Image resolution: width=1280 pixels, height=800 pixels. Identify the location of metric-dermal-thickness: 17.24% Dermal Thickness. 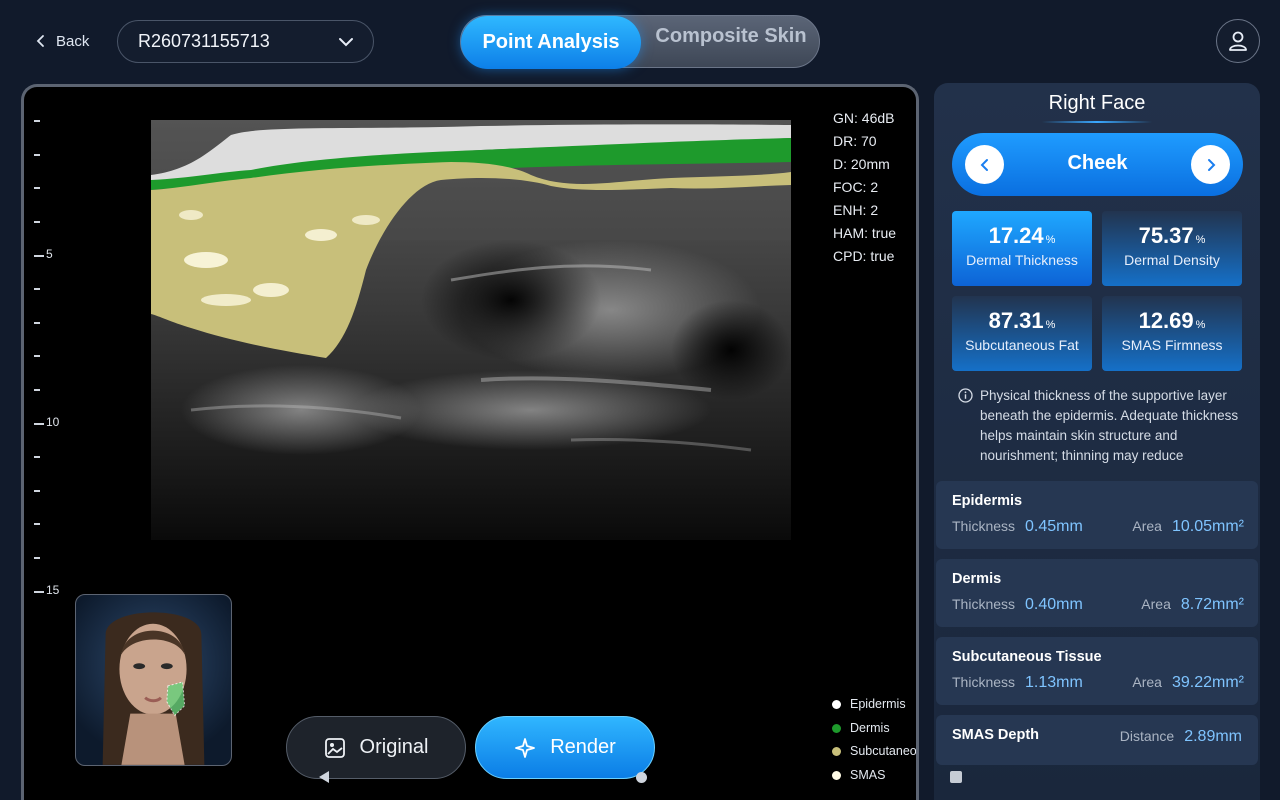
(1022, 248).